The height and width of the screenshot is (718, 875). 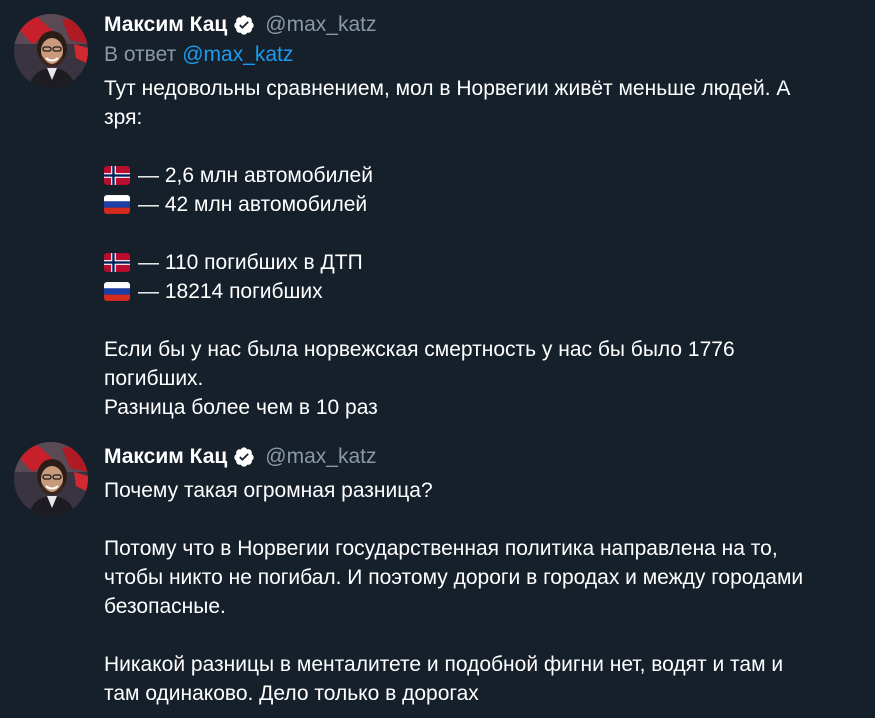 I want to click on reply-mention-link: @max_katz, so click(x=237, y=54).